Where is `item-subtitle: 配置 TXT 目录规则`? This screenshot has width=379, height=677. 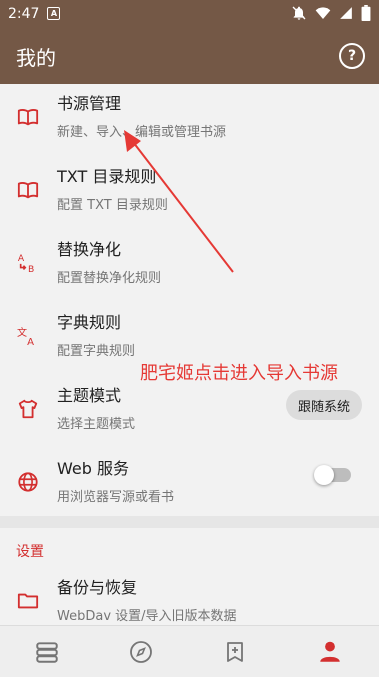
item-subtitle: 配置 TXT 目录规则 is located at coordinates (112, 205).